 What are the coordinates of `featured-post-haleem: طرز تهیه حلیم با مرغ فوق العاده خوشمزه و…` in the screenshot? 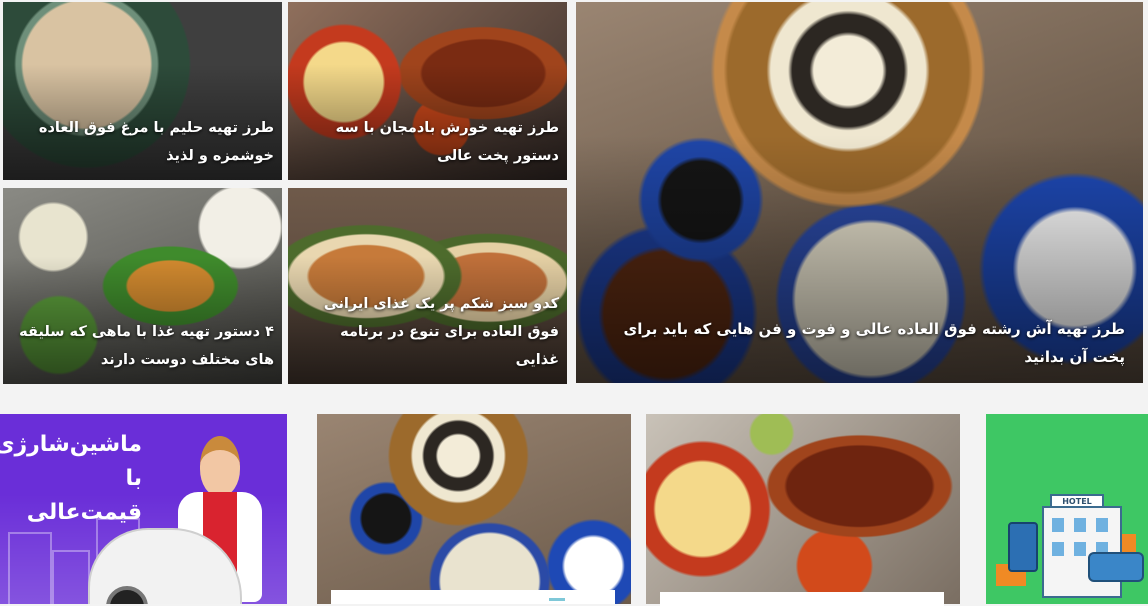 It's located at (142, 91).